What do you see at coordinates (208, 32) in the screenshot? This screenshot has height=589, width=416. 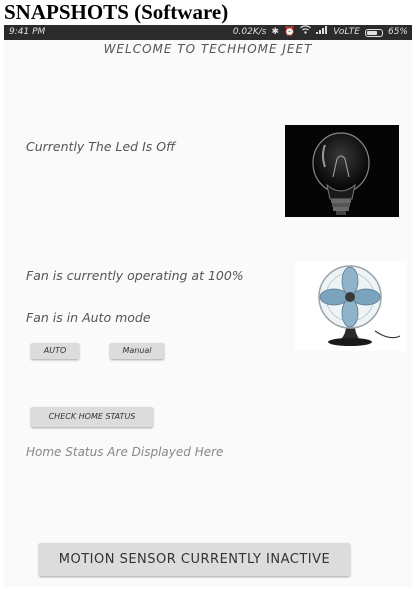 I see `status-bar: 9:41 PM 0.02K/s ✱ ⏰ VoLTE 65%` at bounding box center [208, 32].